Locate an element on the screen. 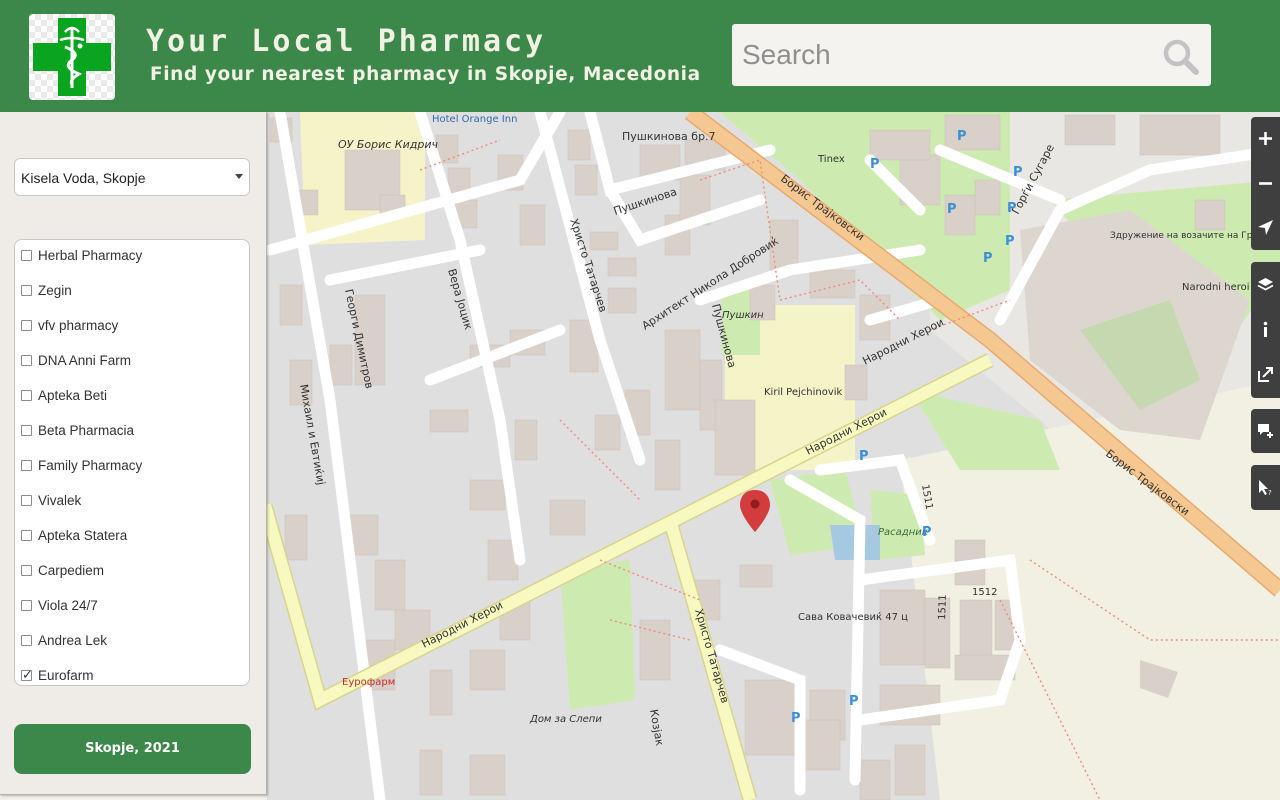 The width and height of the screenshot is (1280, 800). pharmacy-item: Family Pharmacy is located at coordinates (131, 467).